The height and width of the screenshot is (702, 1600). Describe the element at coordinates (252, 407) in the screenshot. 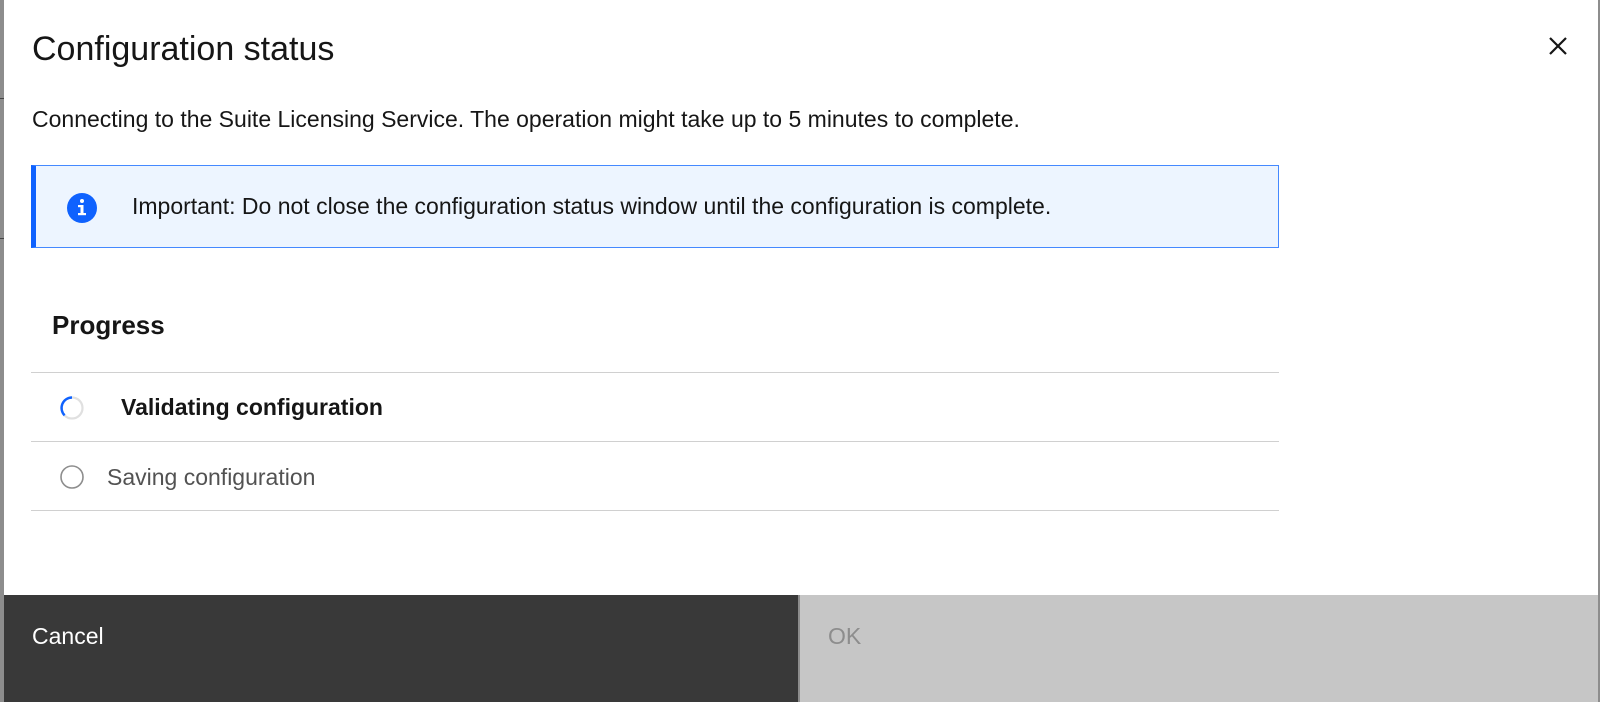

I see `step-label: Validating configuration` at that location.